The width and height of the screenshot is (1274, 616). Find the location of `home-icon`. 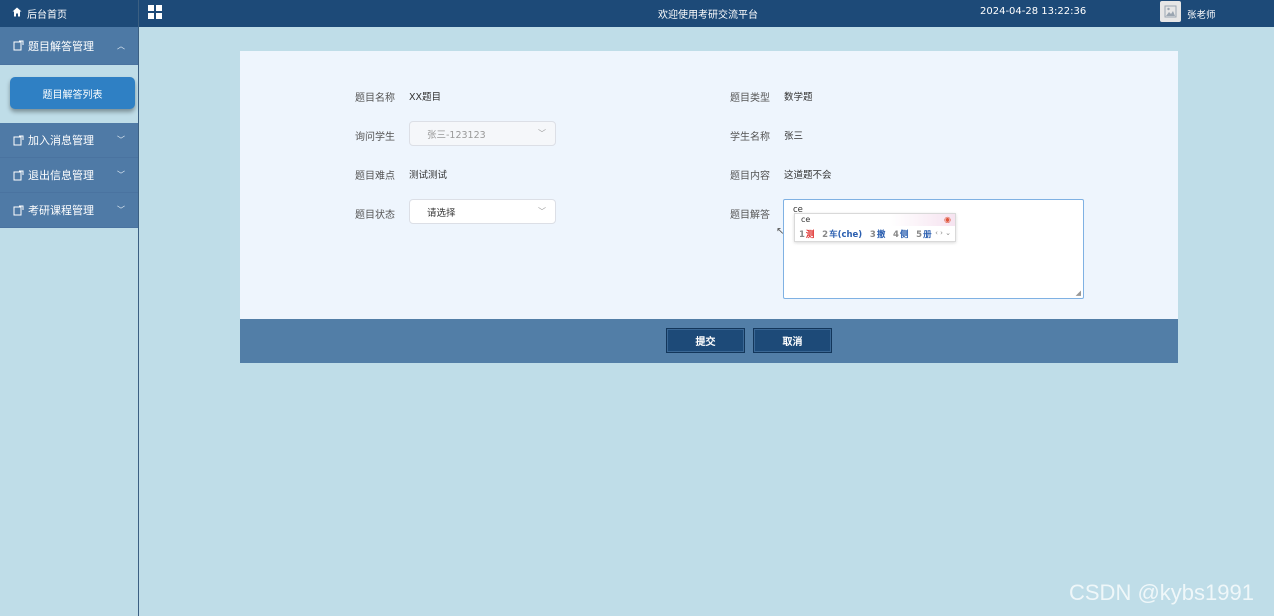

home-icon is located at coordinates (17, 13).